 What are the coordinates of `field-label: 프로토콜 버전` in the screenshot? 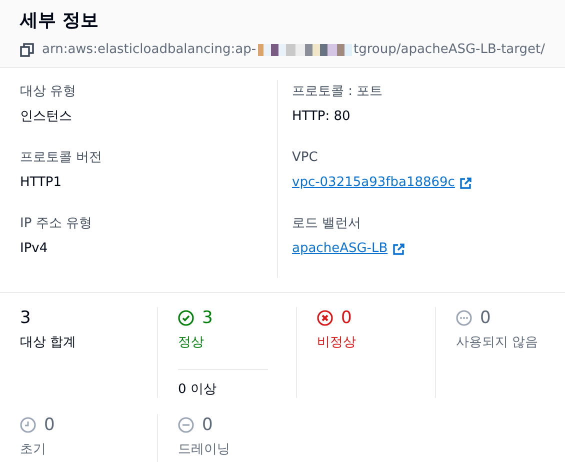 It's located at (62, 158).